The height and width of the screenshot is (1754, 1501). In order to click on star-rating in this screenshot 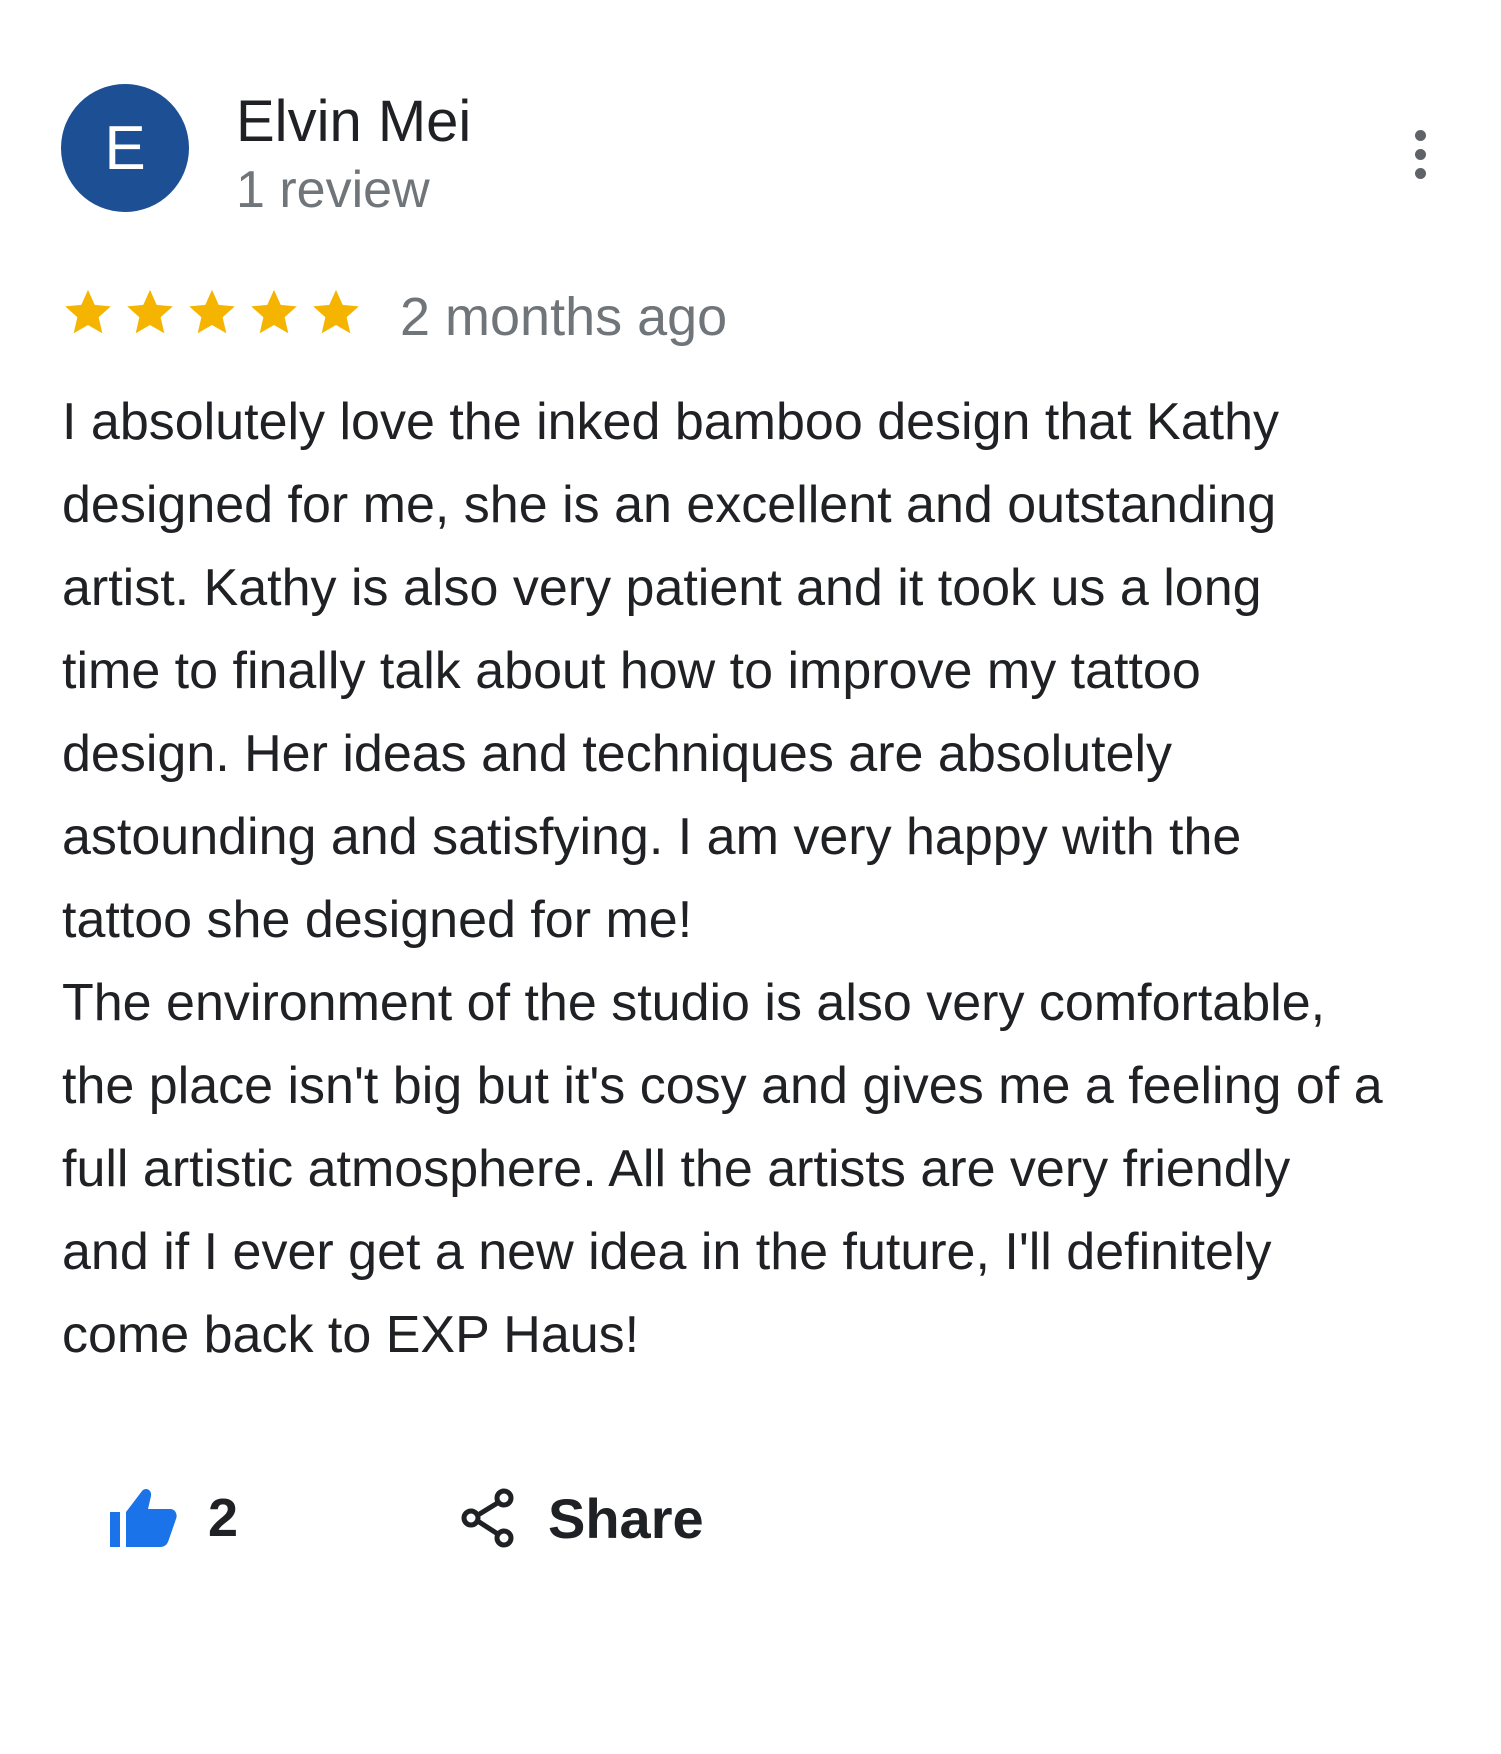, I will do `click(212, 312)`.